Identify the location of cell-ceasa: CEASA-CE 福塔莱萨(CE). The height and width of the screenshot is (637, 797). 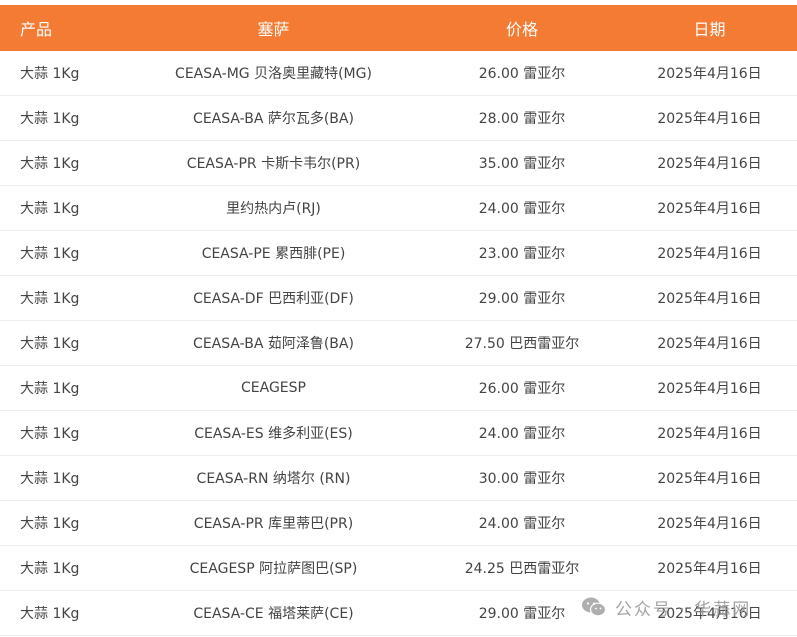
(273, 614).